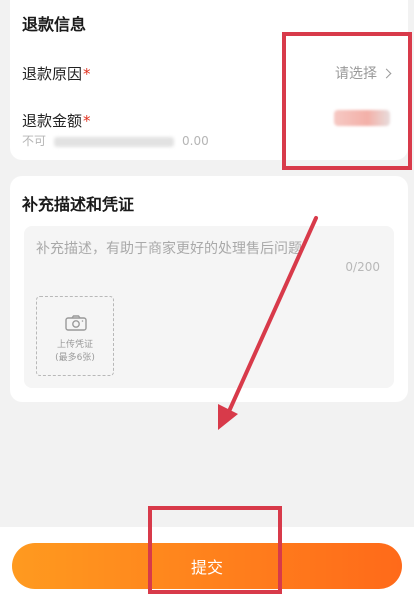 The image size is (414, 594). I want to click on submit-button: 提交, so click(207, 566).